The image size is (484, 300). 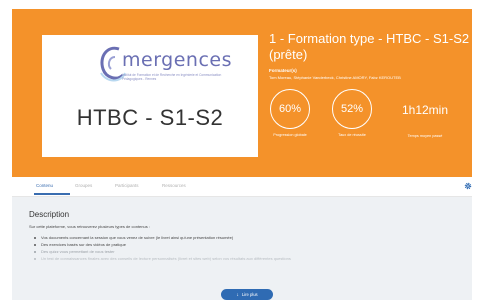 I want to click on active-tab-indicator, so click(x=52, y=194).